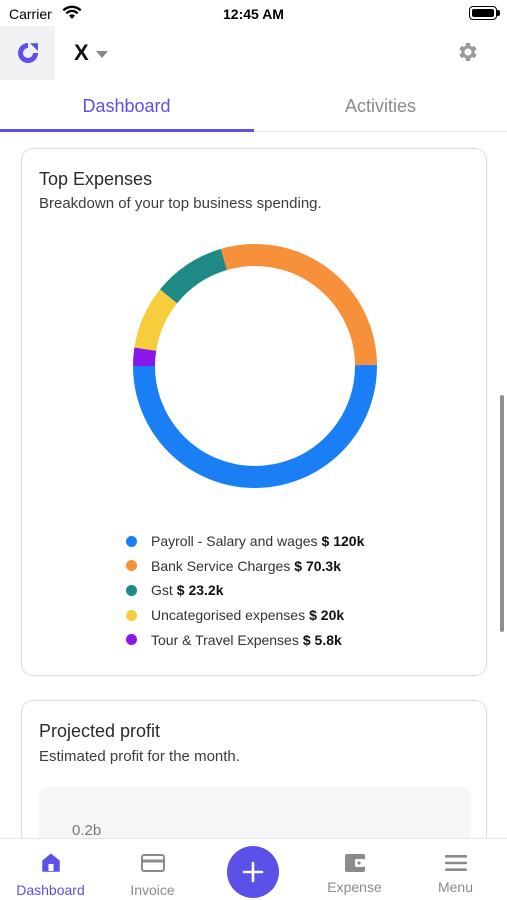 The height and width of the screenshot is (900, 507). What do you see at coordinates (327, 615) in the screenshot?
I see `legend-value: $ 20k` at bounding box center [327, 615].